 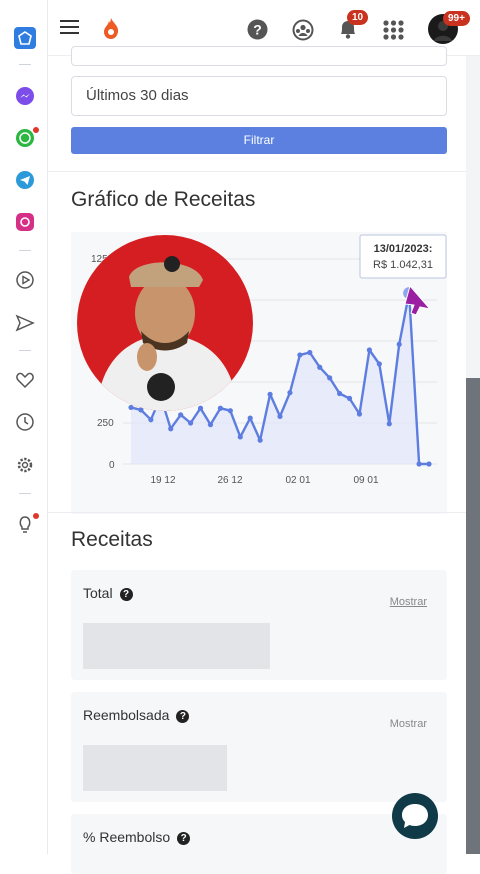 What do you see at coordinates (25, 180) in the screenshot?
I see `telegram-icon` at bounding box center [25, 180].